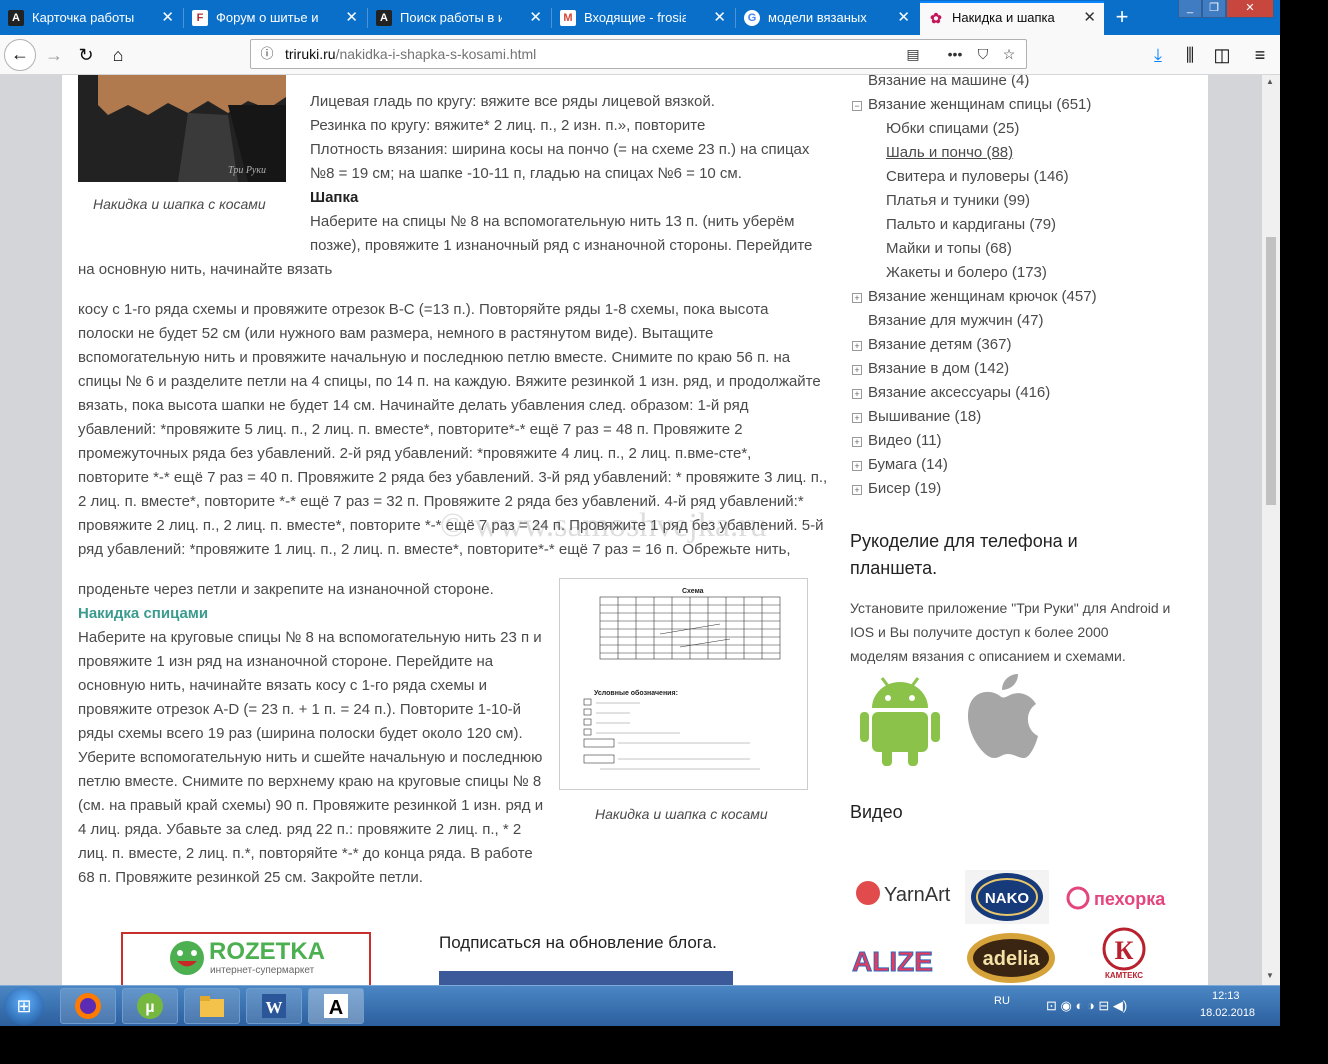  I want to click on explorer-taskbar-icon, so click(212, 1006).